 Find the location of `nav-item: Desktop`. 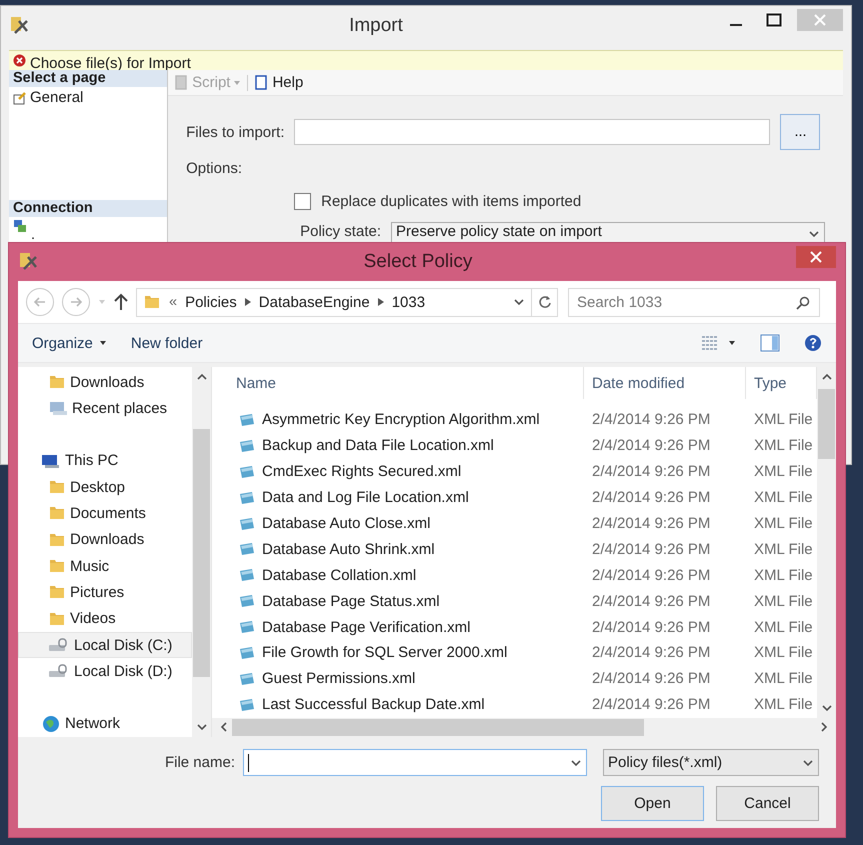

nav-item: Desktop is located at coordinates (105, 487).